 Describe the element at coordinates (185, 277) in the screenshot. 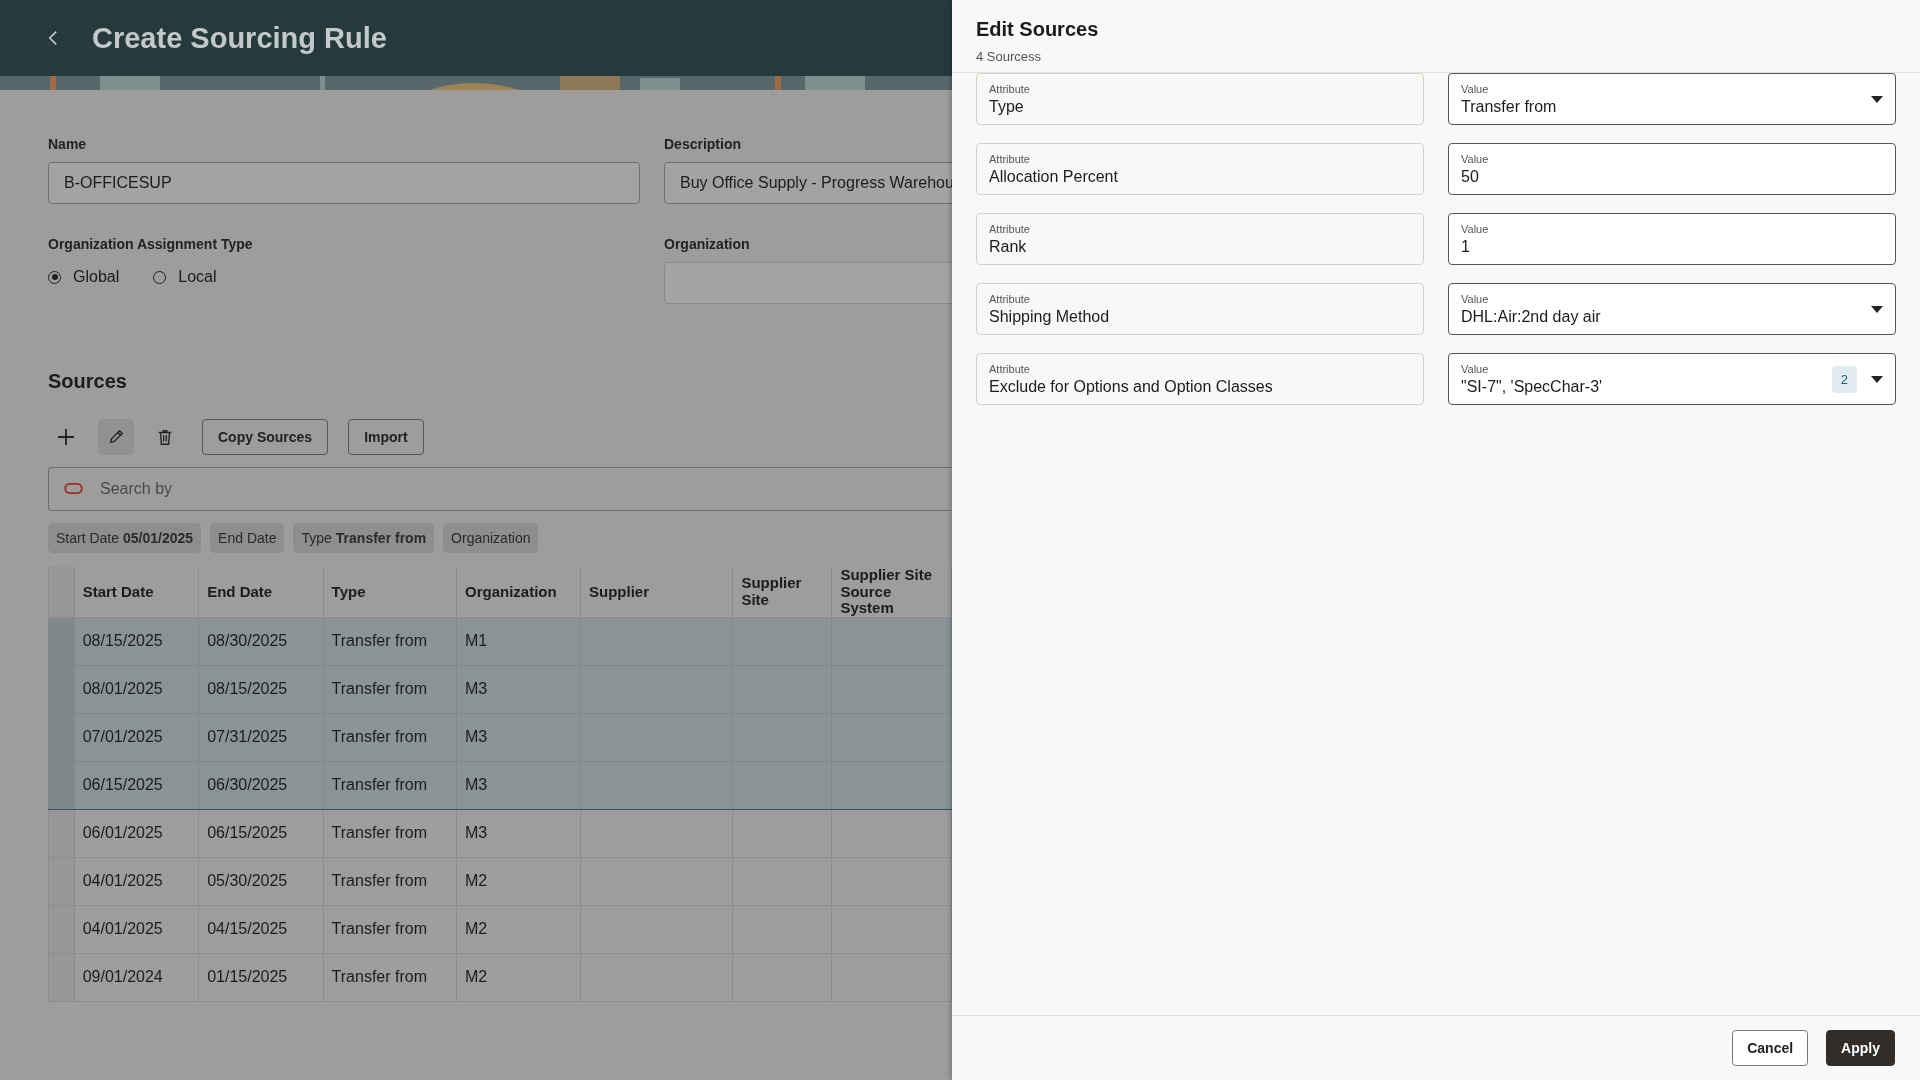

I see `radio-option: Local` at that location.